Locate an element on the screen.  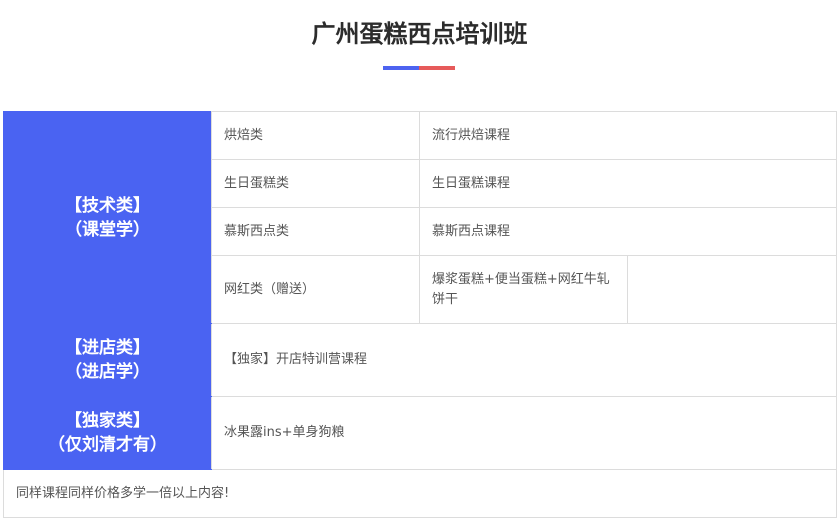
title-underline-red is located at coordinates (437, 68).